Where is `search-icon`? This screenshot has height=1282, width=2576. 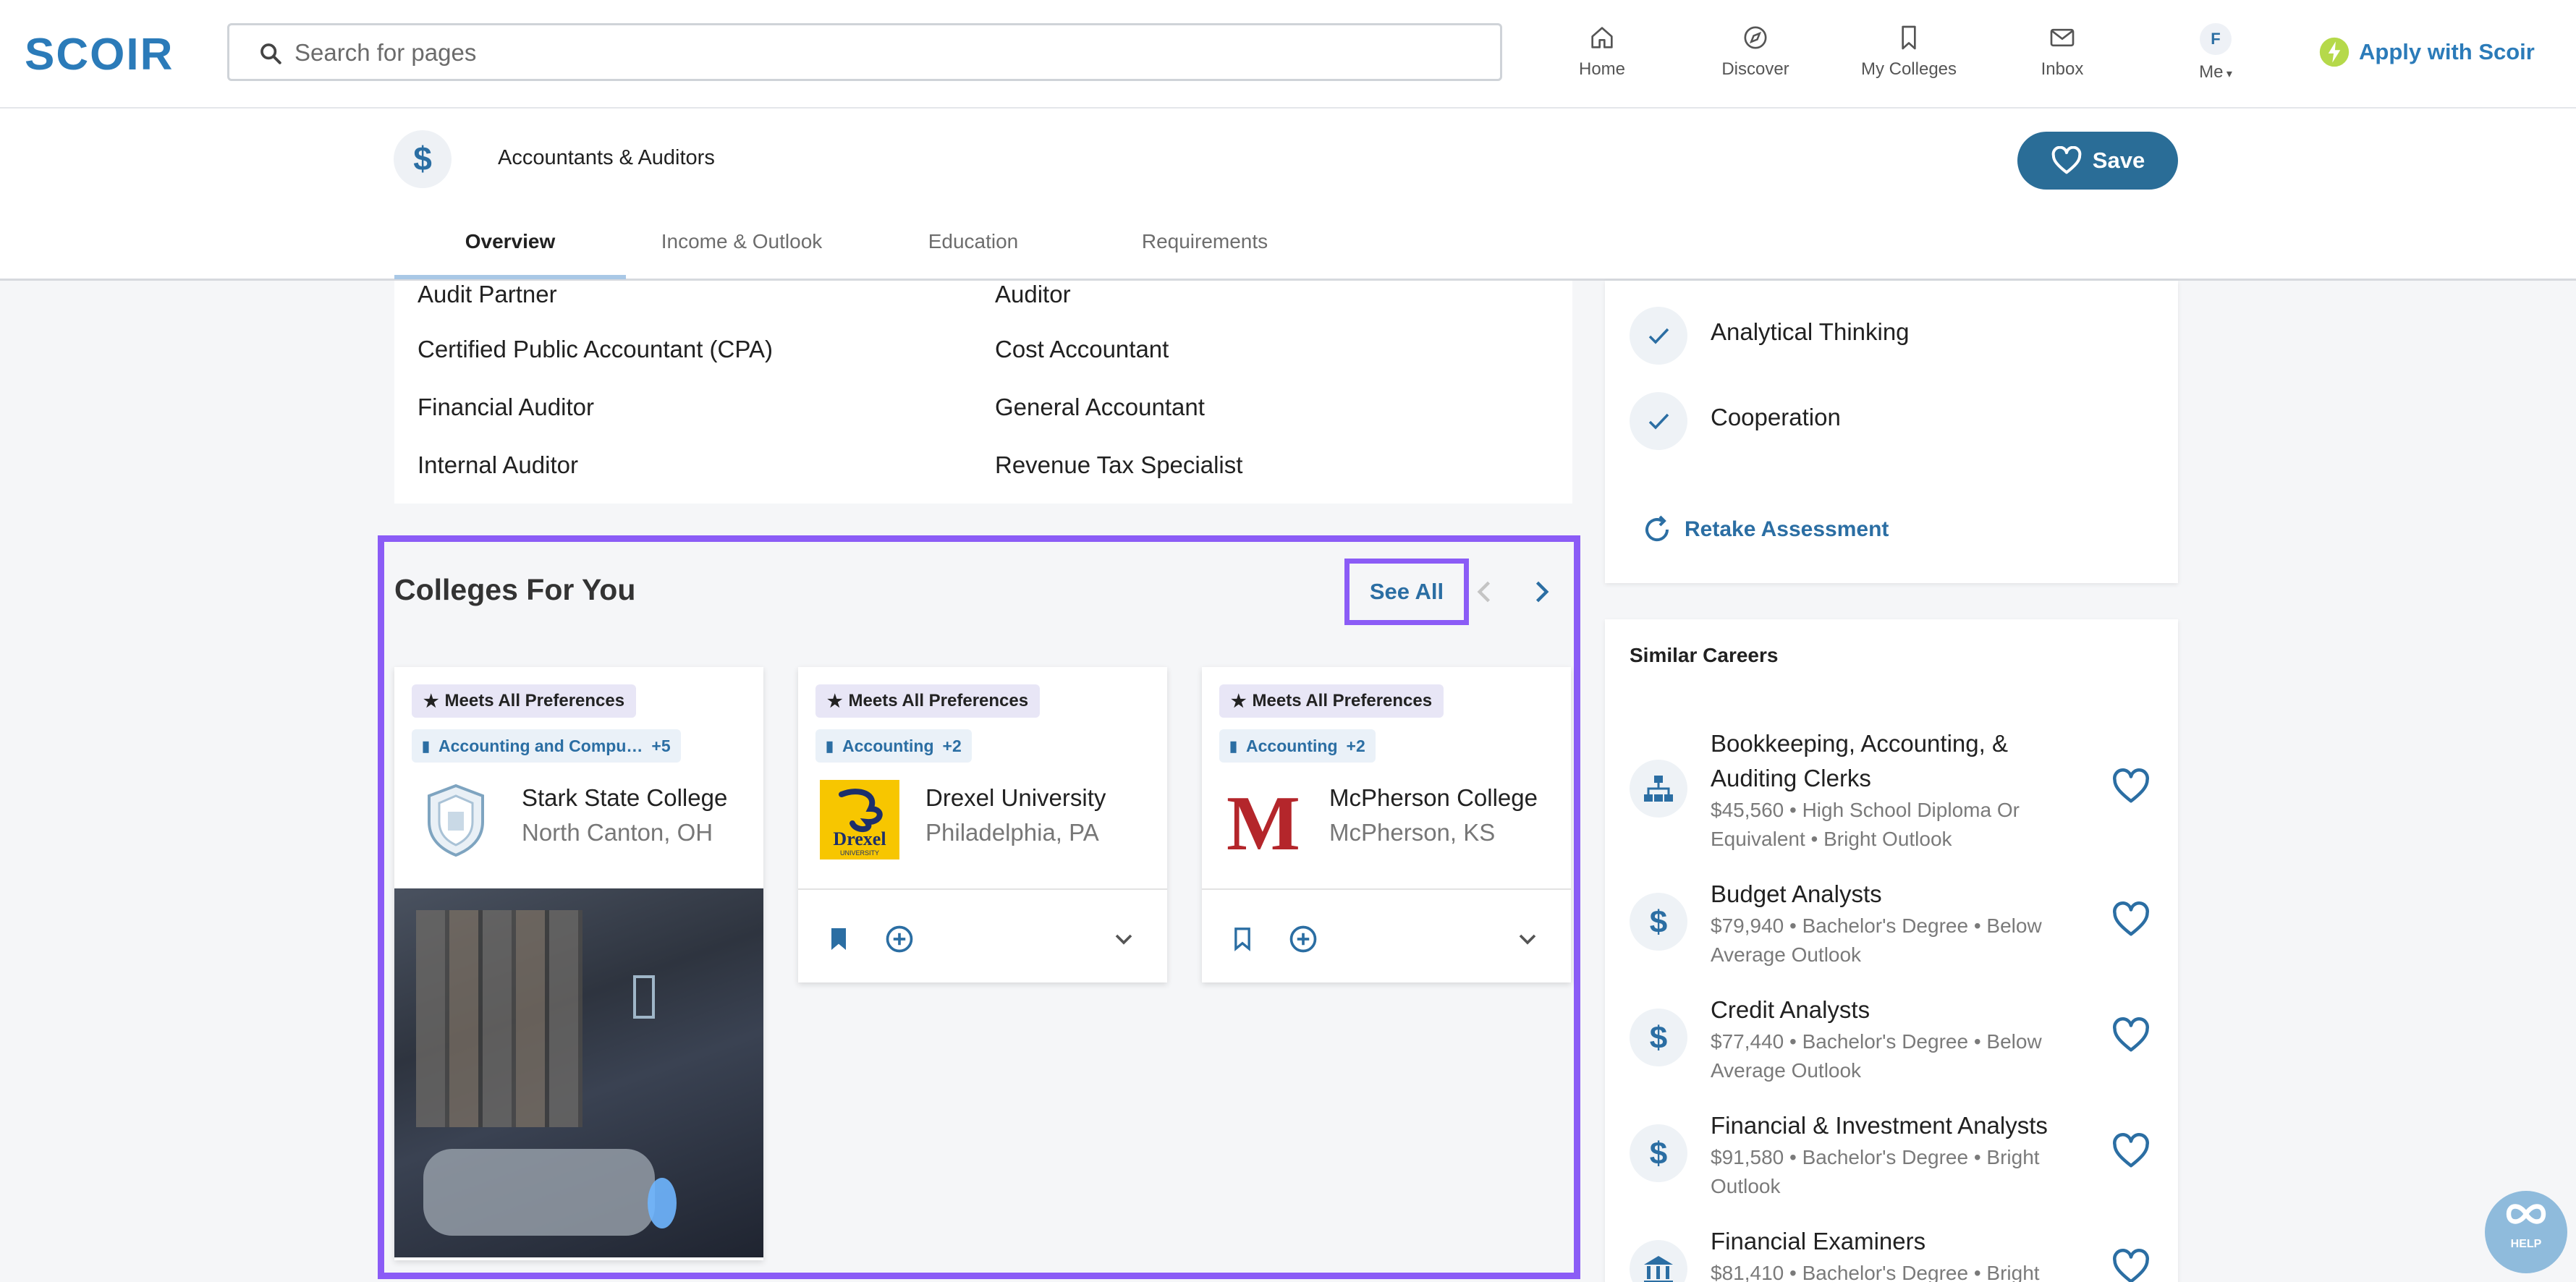
search-icon is located at coordinates (270, 53).